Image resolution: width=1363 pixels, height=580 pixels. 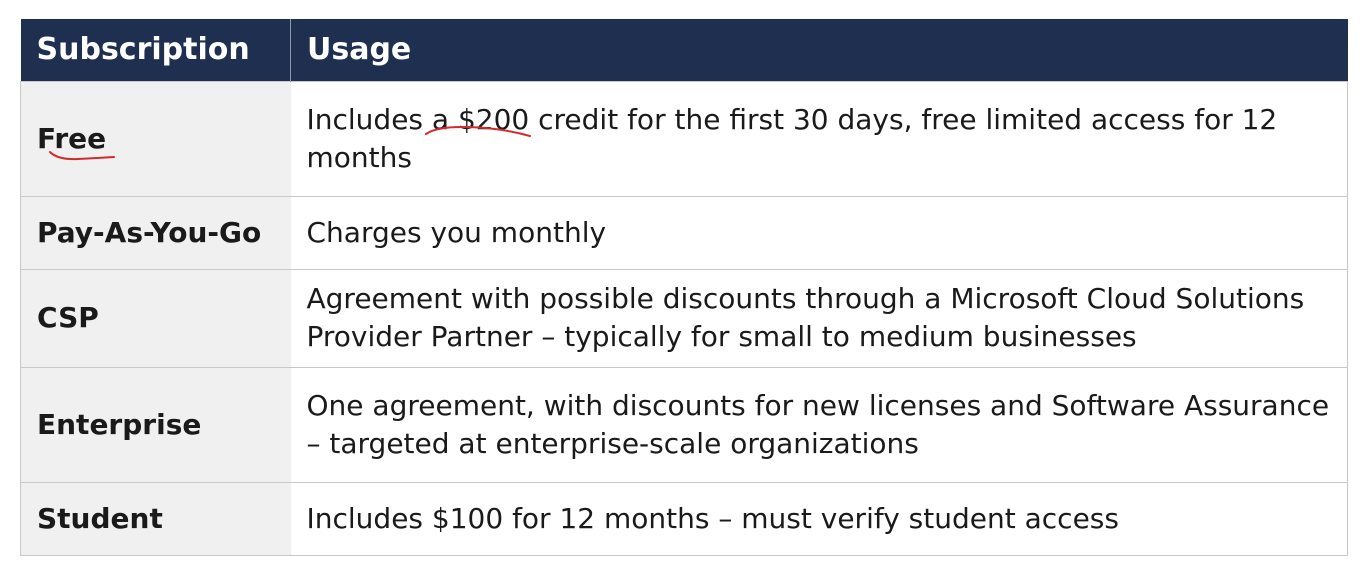 I want to click on table-header-row: Subscription Usage, so click(x=684, y=50).